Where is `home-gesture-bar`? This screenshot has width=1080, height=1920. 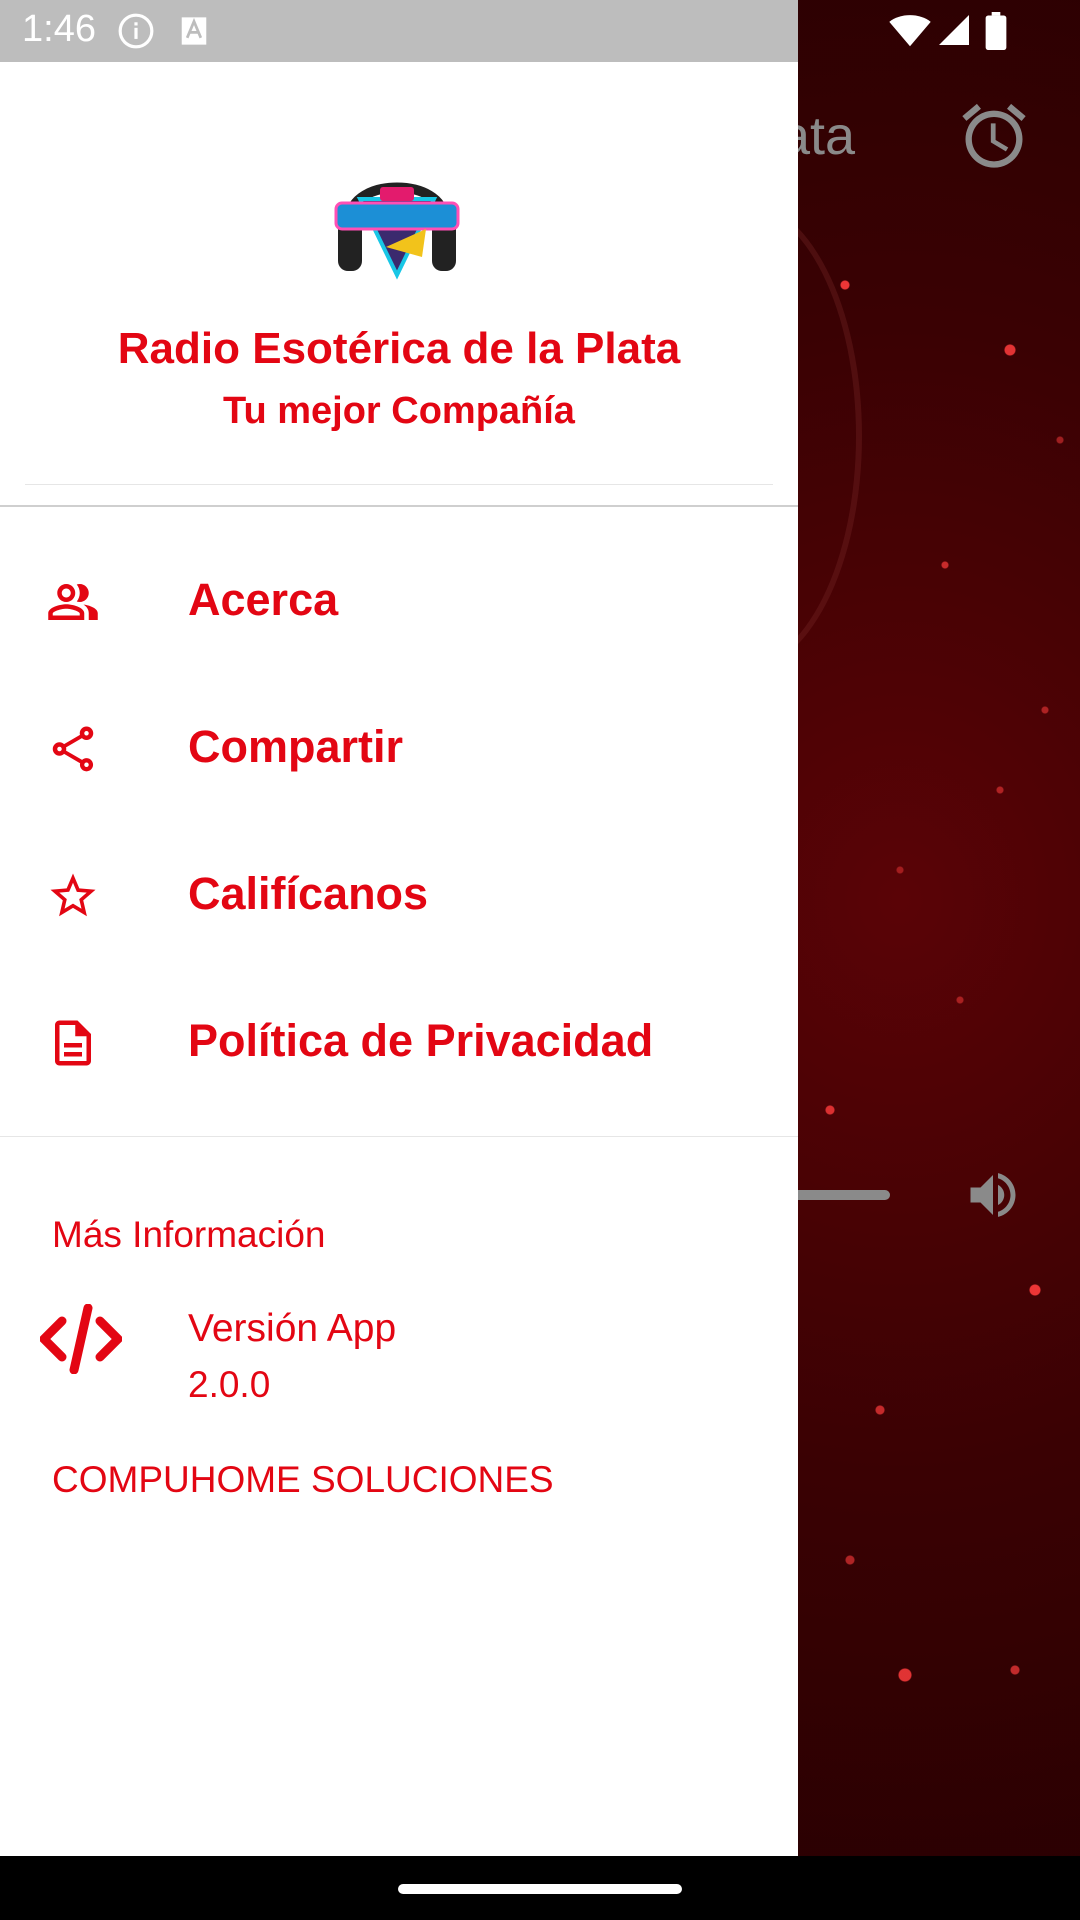 home-gesture-bar is located at coordinates (540, 1889).